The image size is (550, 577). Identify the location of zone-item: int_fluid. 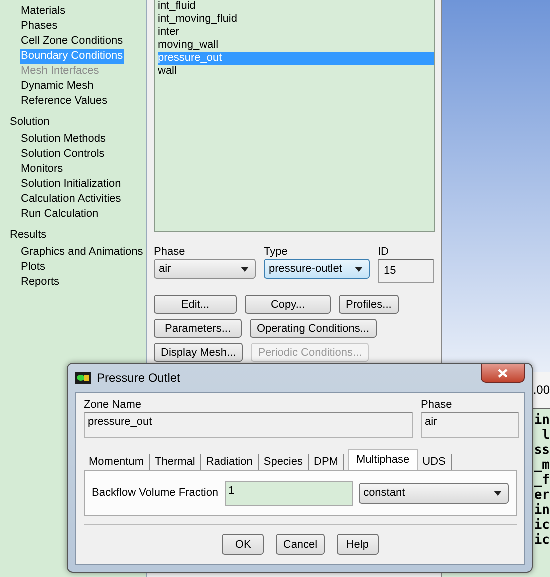
(296, 6).